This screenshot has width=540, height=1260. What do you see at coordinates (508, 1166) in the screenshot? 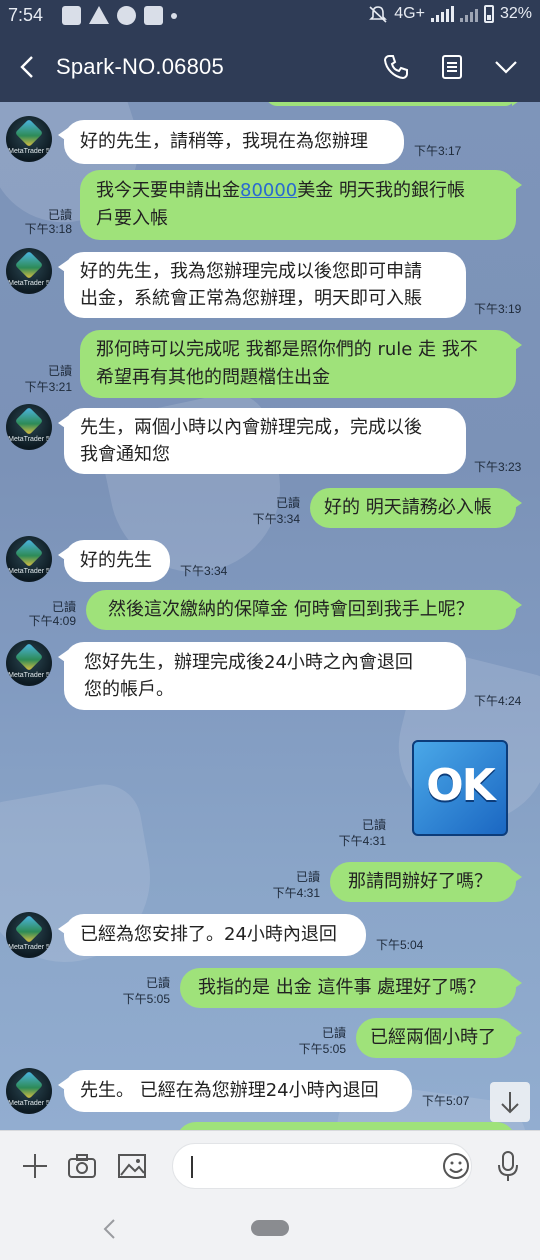
I see `microphone-icon` at bounding box center [508, 1166].